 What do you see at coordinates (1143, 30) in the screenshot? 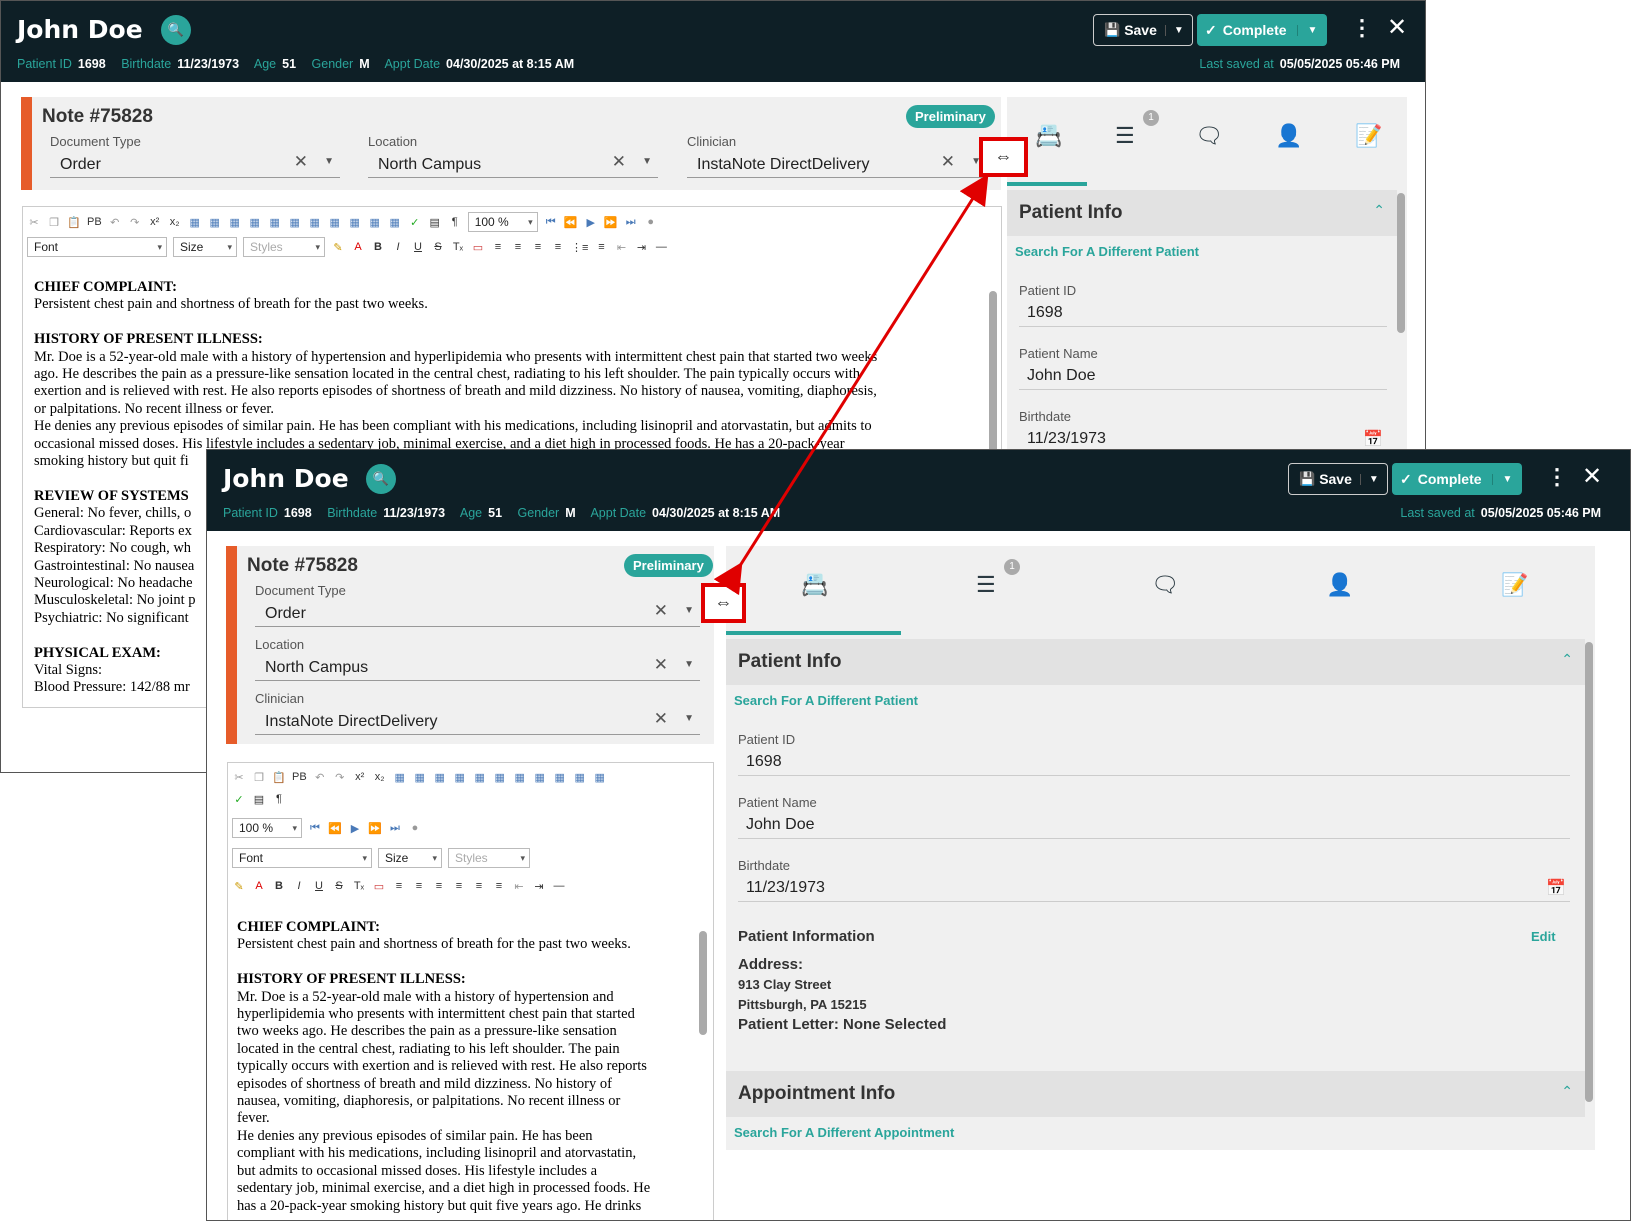
I see `save-button: 💾 Save ▼` at bounding box center [1143, 30].